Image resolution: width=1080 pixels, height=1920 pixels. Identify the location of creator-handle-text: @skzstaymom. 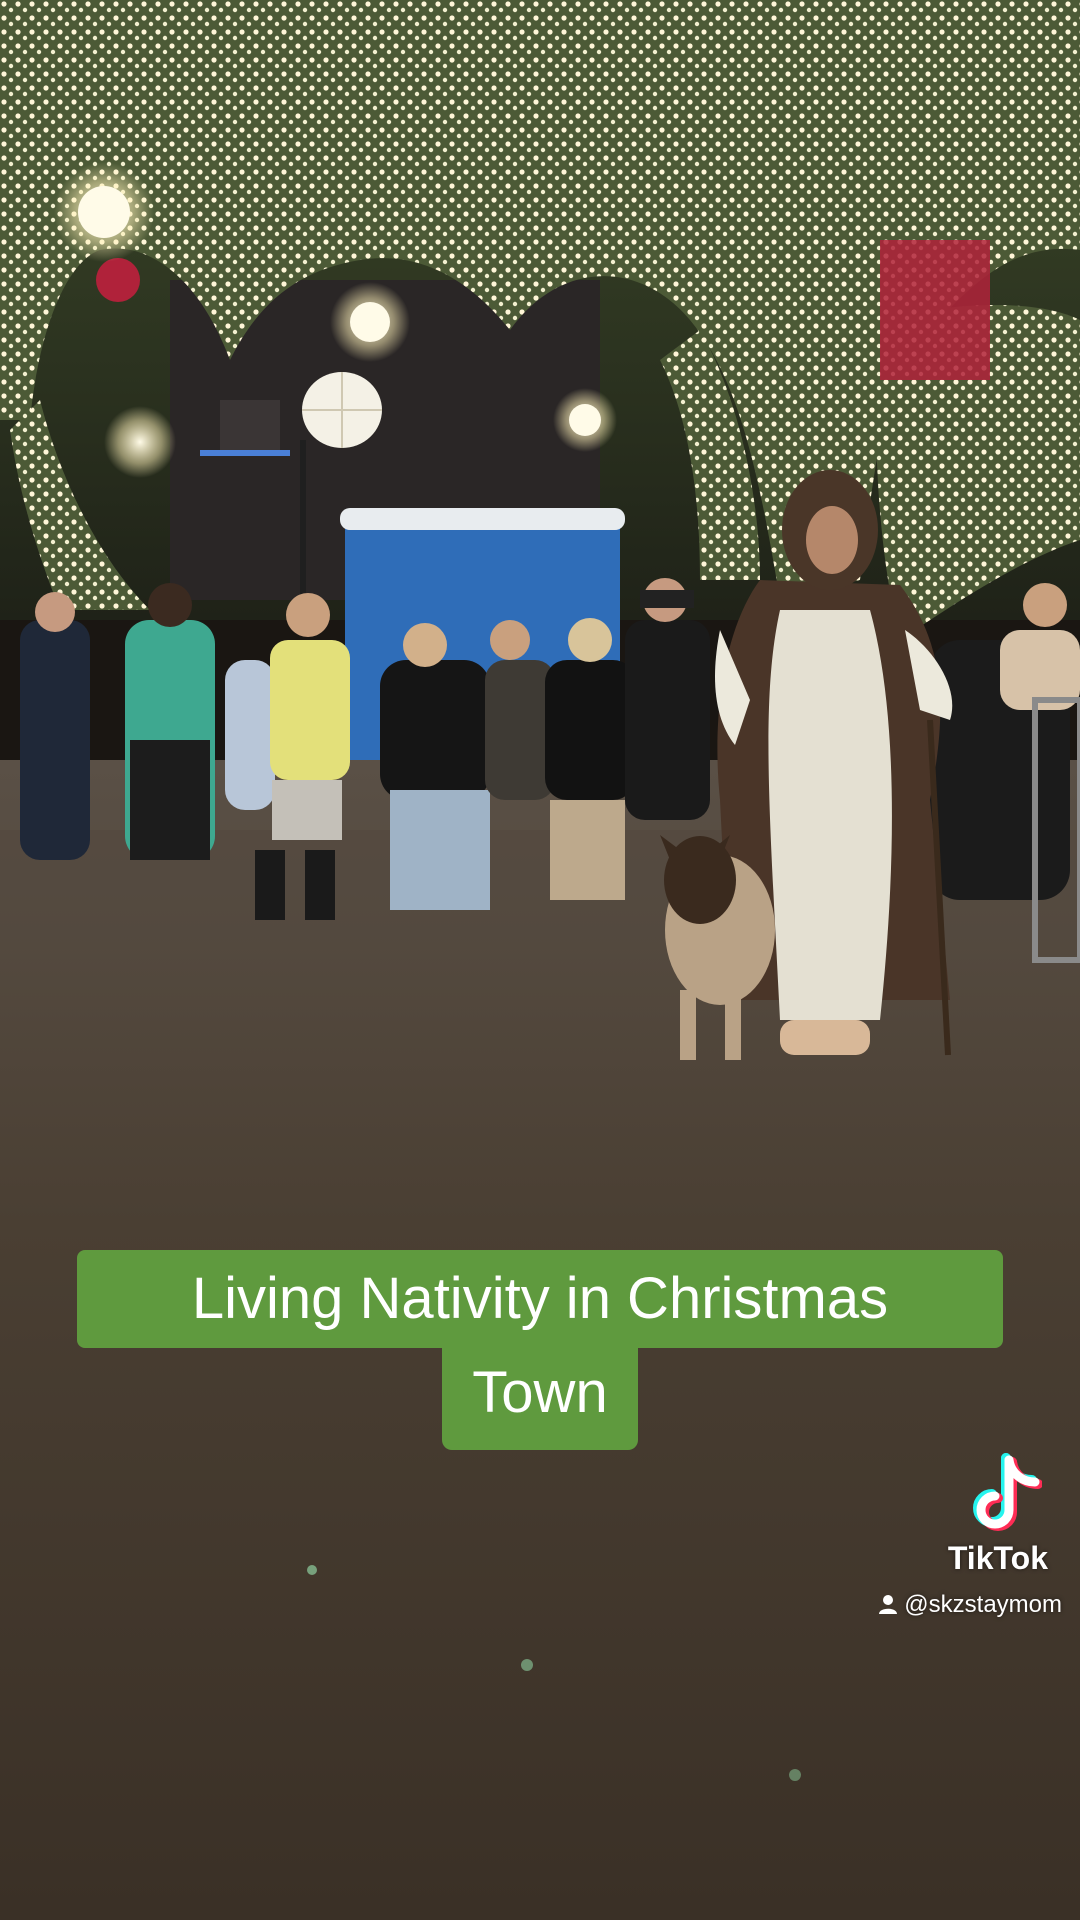
(983, 1604).